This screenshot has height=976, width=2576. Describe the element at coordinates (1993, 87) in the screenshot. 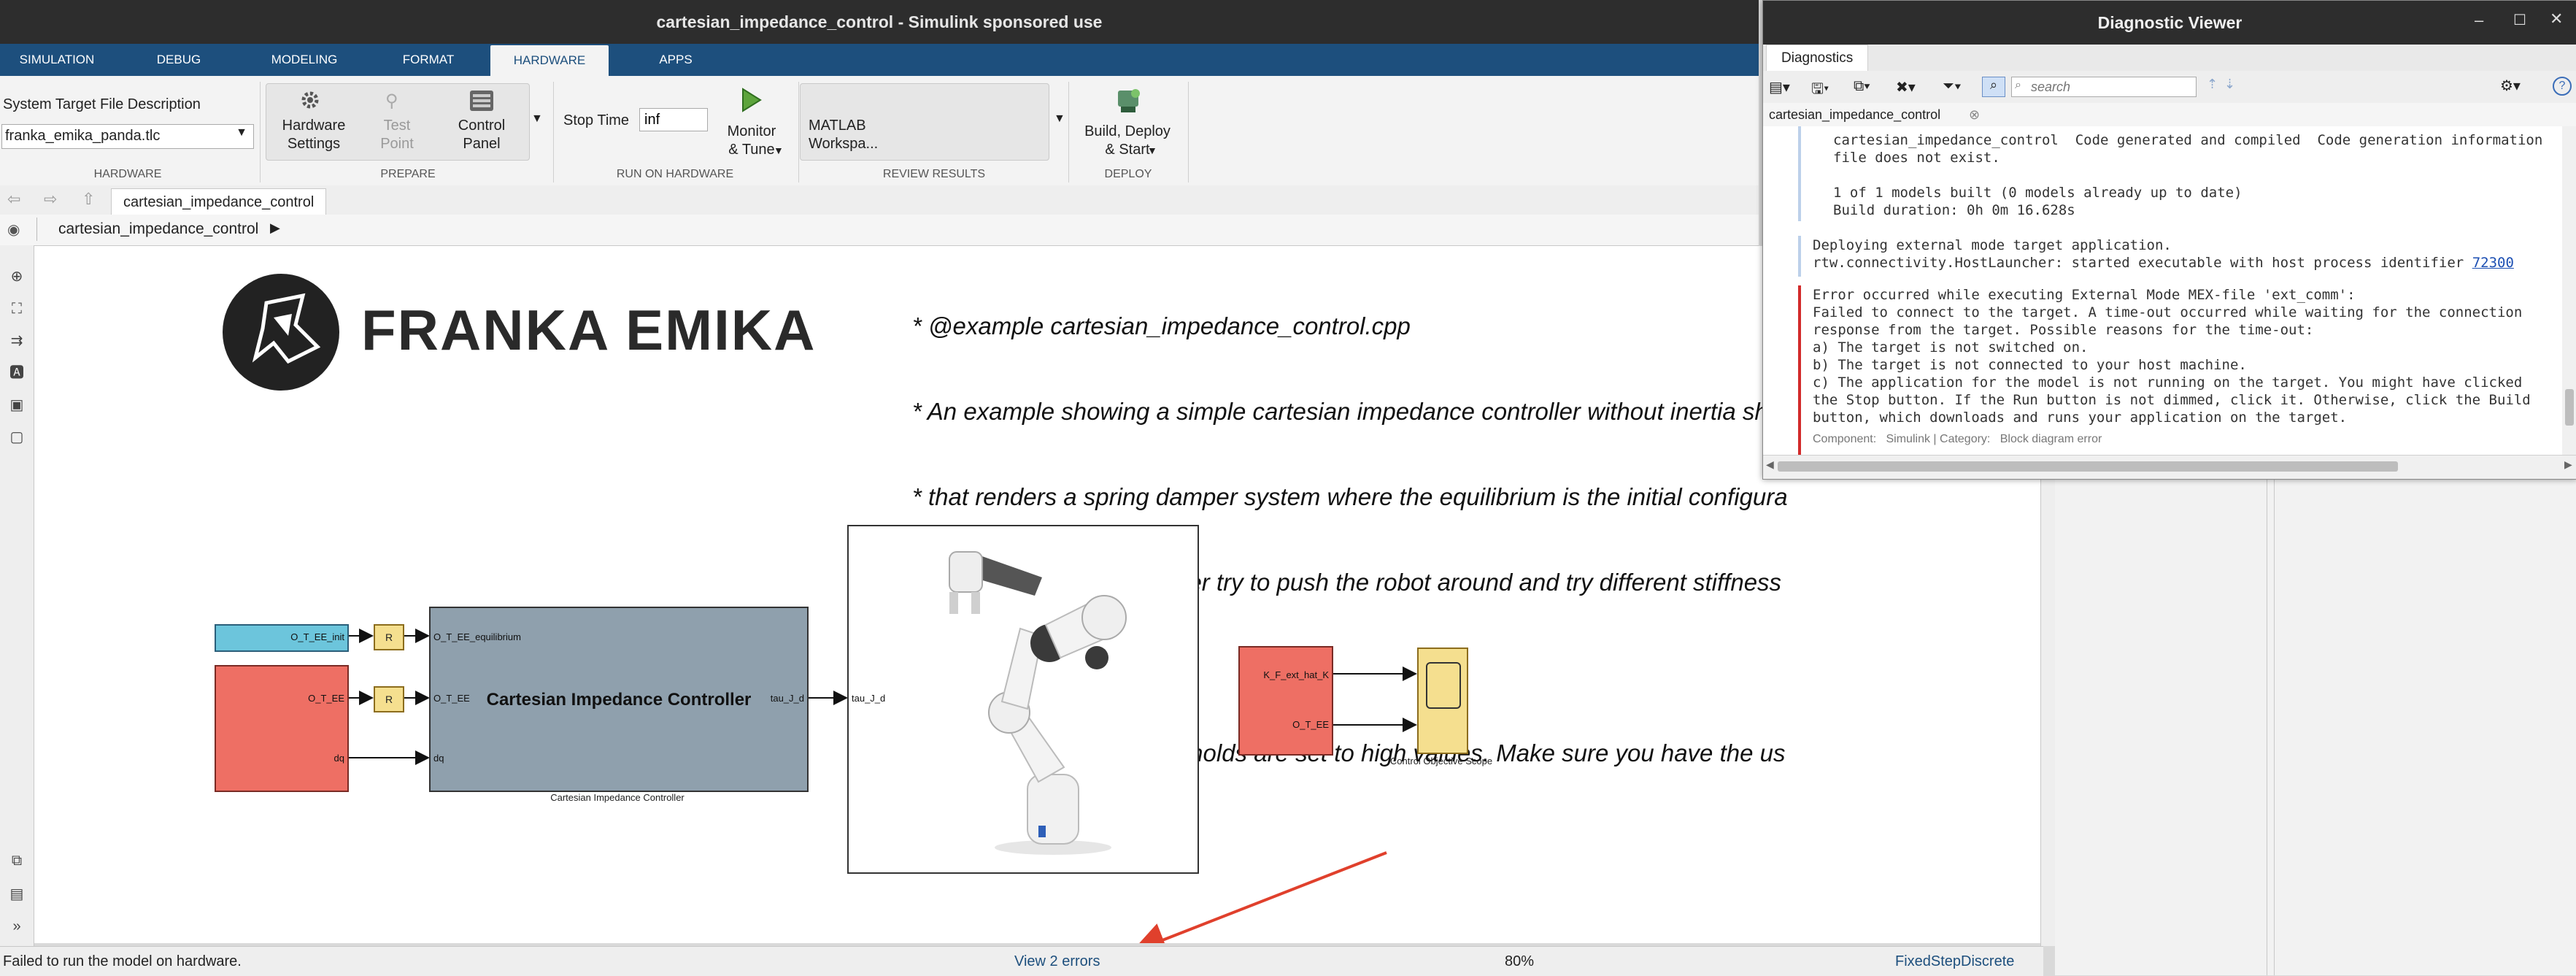

I see `highlight-icon: ⌕` at that location.